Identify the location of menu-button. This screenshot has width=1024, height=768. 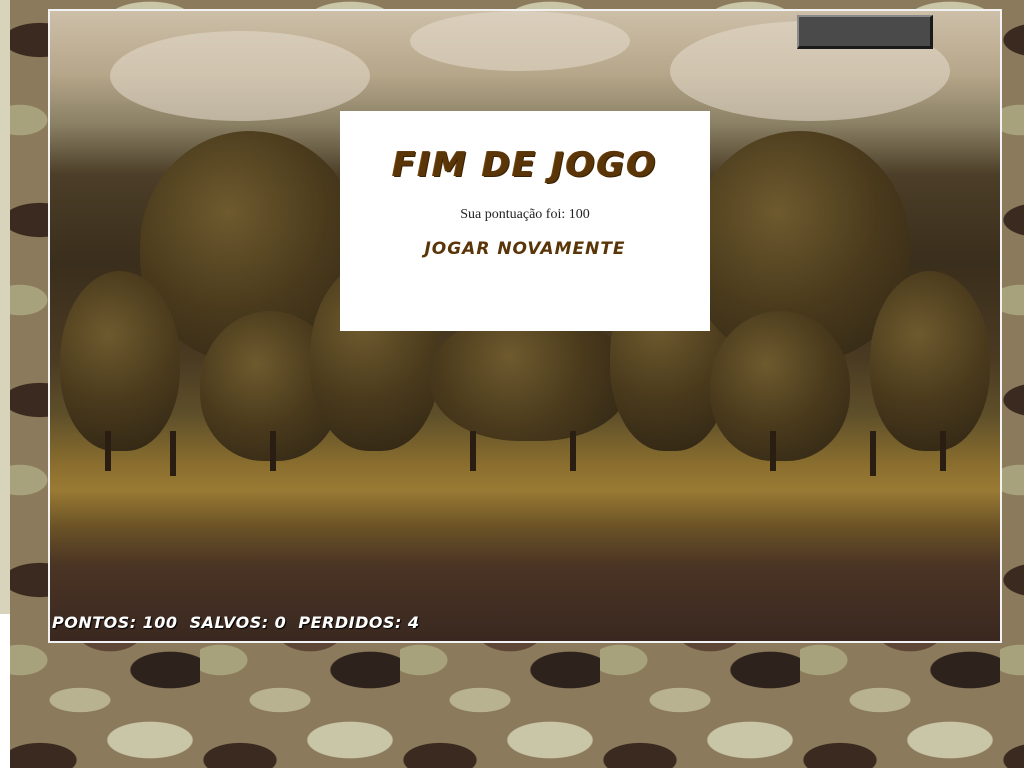
(865, 32).